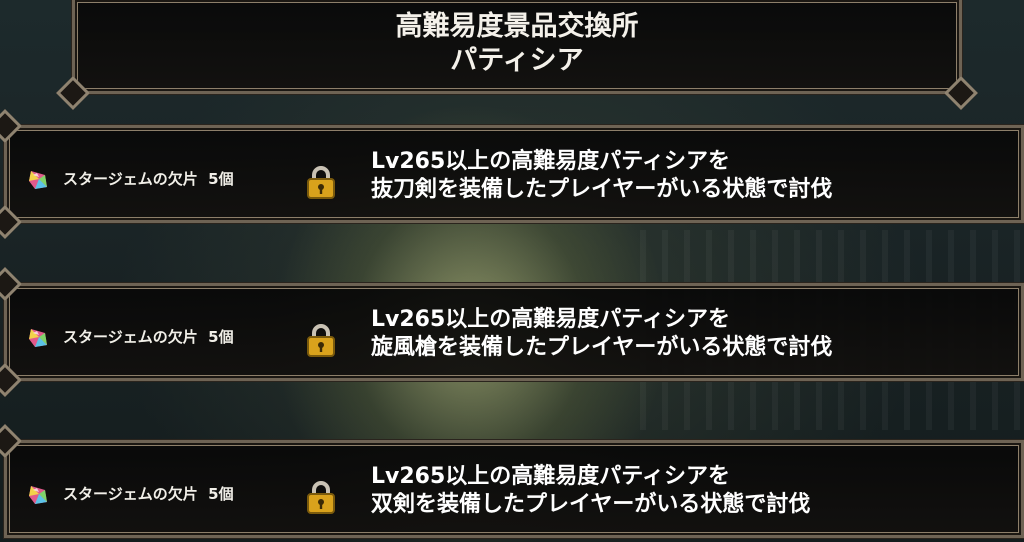 The image size is (1024, 542). Describe the element at coordinates (601, 176) in the screenshot. I see `reward-condition: Lv265以上の高難易度パティシアを 抜刀剣を装備したプレイヤーがいる状態で討伐` at that location.